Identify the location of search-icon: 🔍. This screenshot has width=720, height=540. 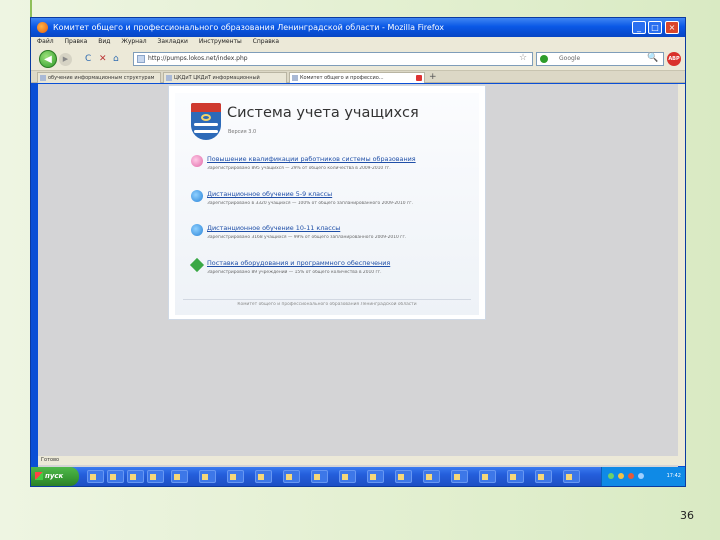
(652, 58).